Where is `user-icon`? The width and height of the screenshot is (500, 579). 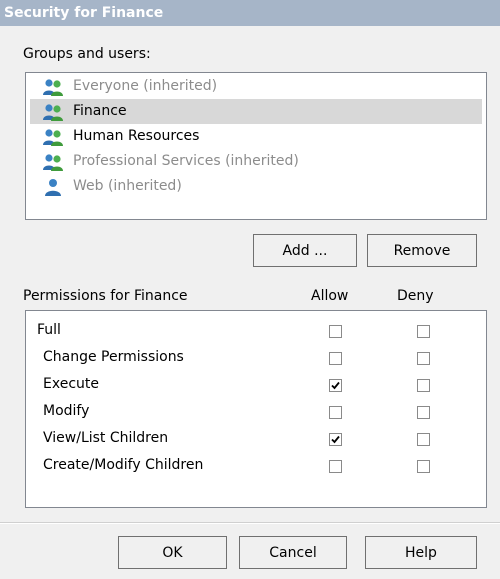 user-icon is located at coordinates (53, 187).